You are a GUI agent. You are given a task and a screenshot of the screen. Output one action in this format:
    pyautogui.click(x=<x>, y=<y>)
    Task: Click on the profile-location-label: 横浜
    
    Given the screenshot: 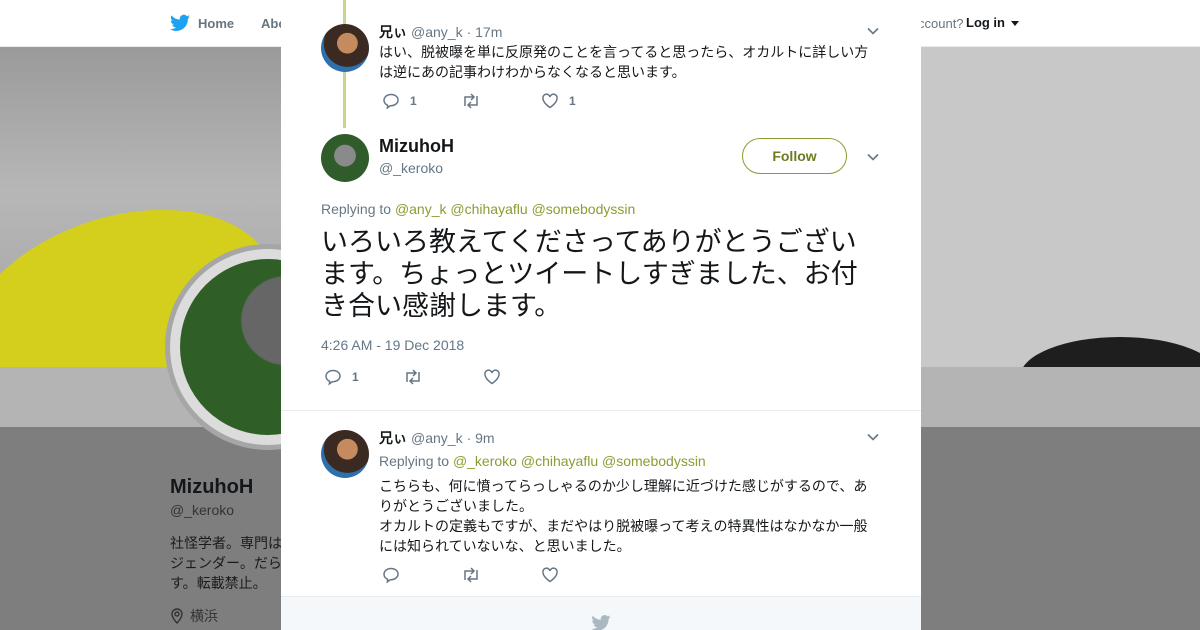 What is the action you would take?
    pyautogui.click(x=204, y=616)
    